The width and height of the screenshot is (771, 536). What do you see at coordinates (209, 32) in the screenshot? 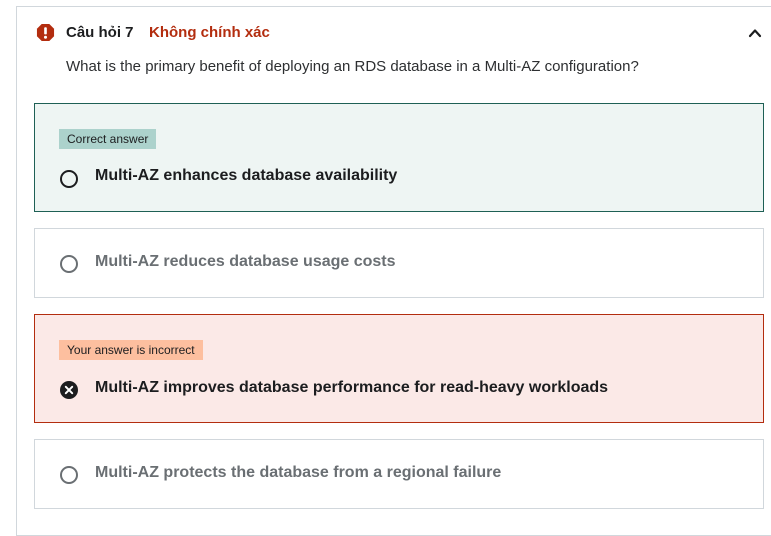
I see `question-status: Không chính xác` at bounding box center [209, 32].